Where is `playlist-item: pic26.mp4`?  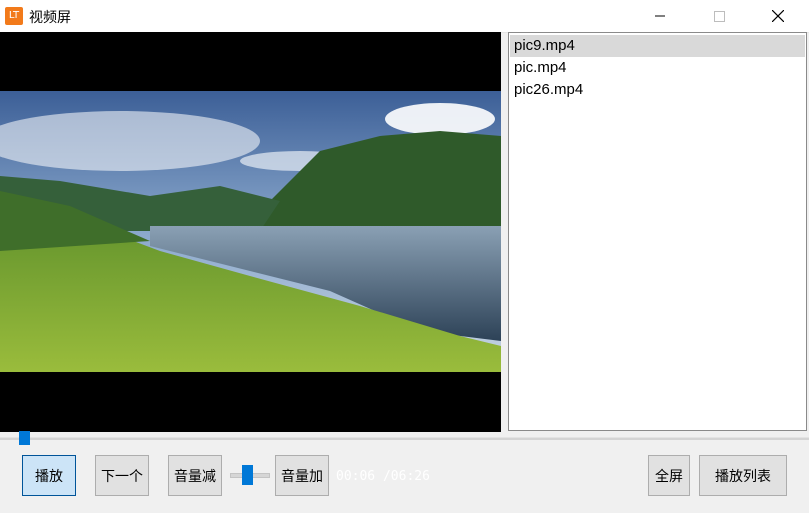 playlist-item: pic26.mp4 is located at coordinates (657, 90).